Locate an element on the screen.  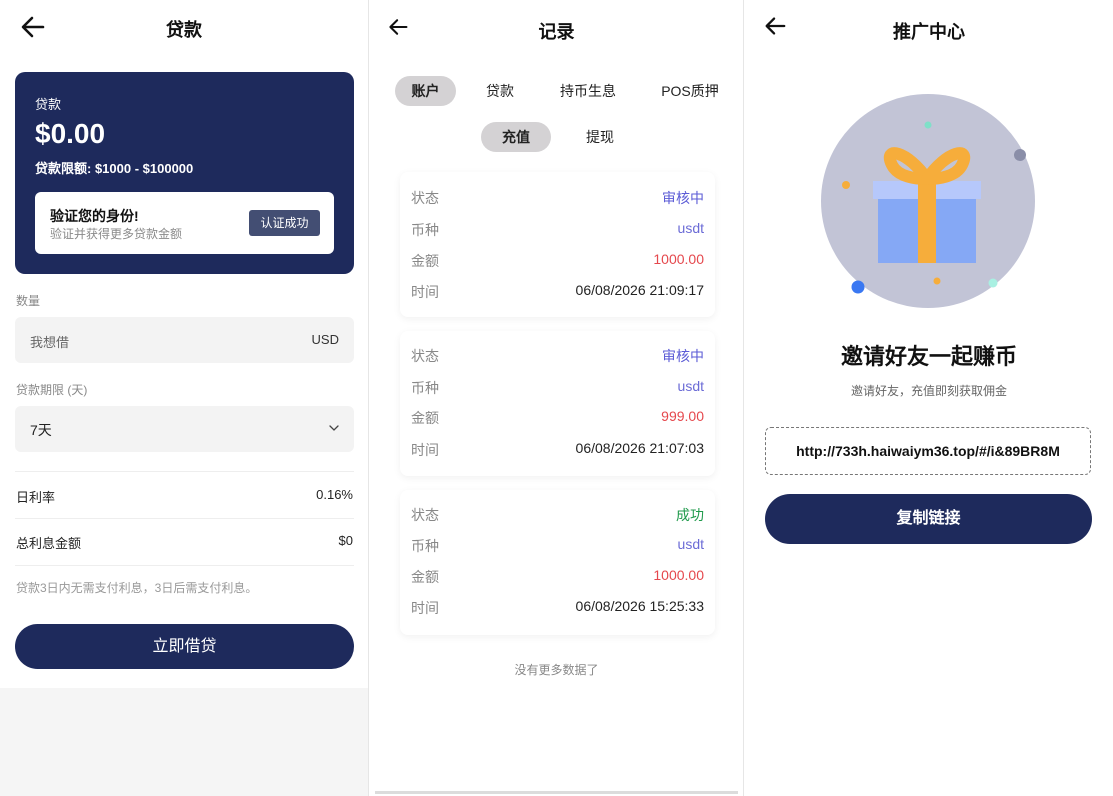
borrow-now-button: 立即借贷 is located at coordinates (184, 646).